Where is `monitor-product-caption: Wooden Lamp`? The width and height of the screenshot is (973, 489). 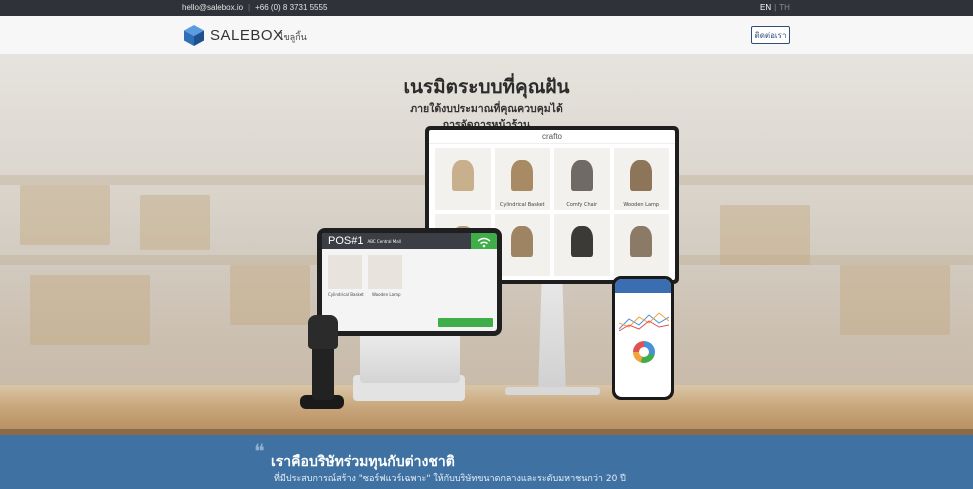
monitor-product-caption: Wooden Lamp is located at coordinates (641, 205).